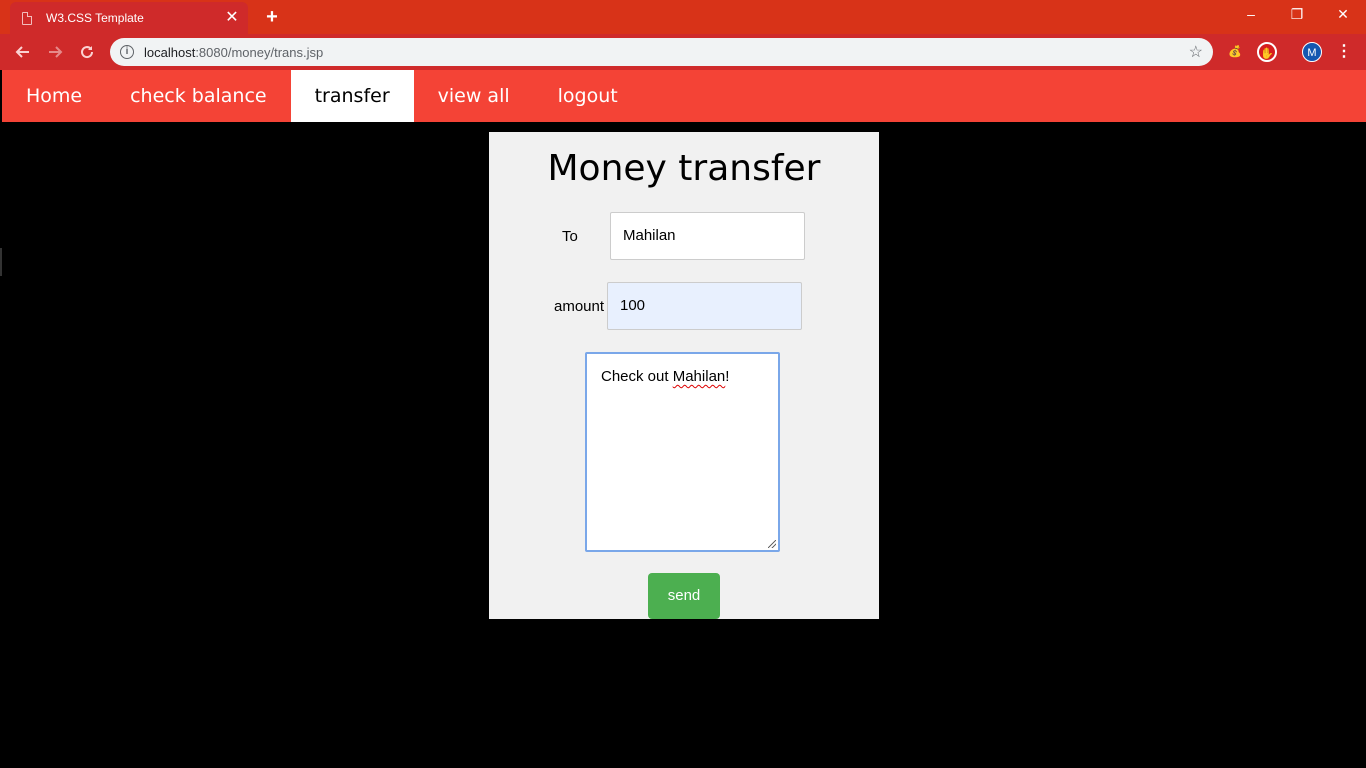  I want to click on nav-check-balance: check balance, so click(198, 96).